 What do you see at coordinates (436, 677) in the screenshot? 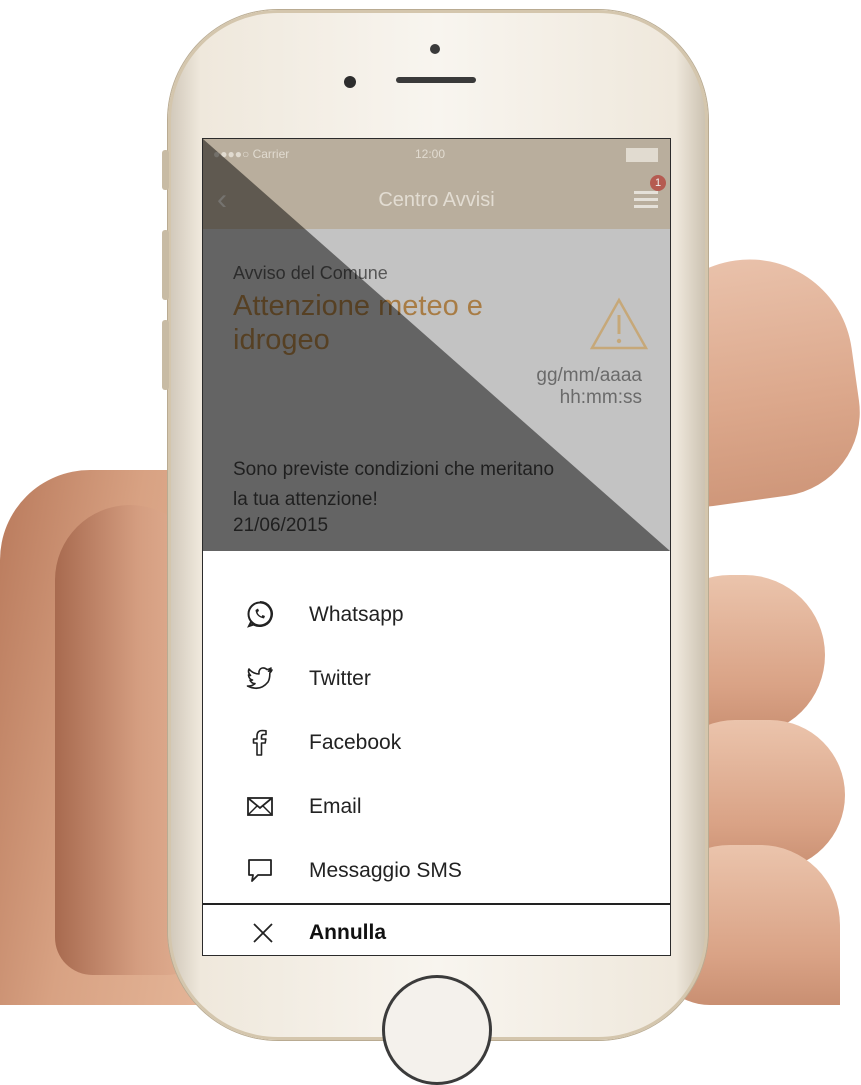
I see `share-twitter: Twitter` at bounding box center [436, 677].